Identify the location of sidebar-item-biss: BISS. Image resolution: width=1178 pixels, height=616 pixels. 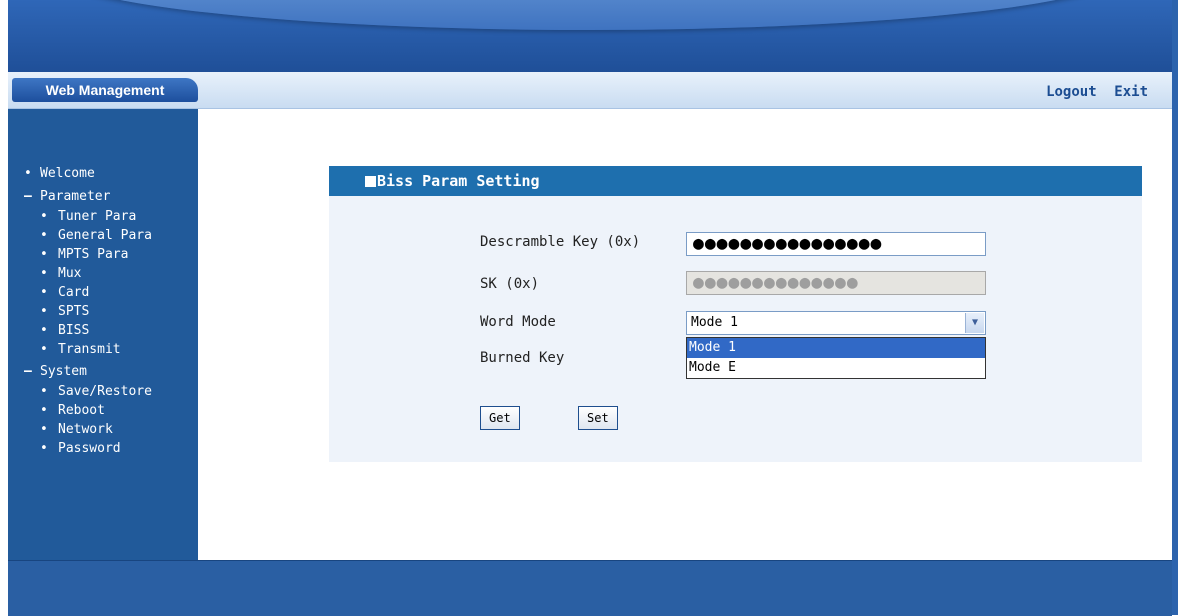
(87, 330).